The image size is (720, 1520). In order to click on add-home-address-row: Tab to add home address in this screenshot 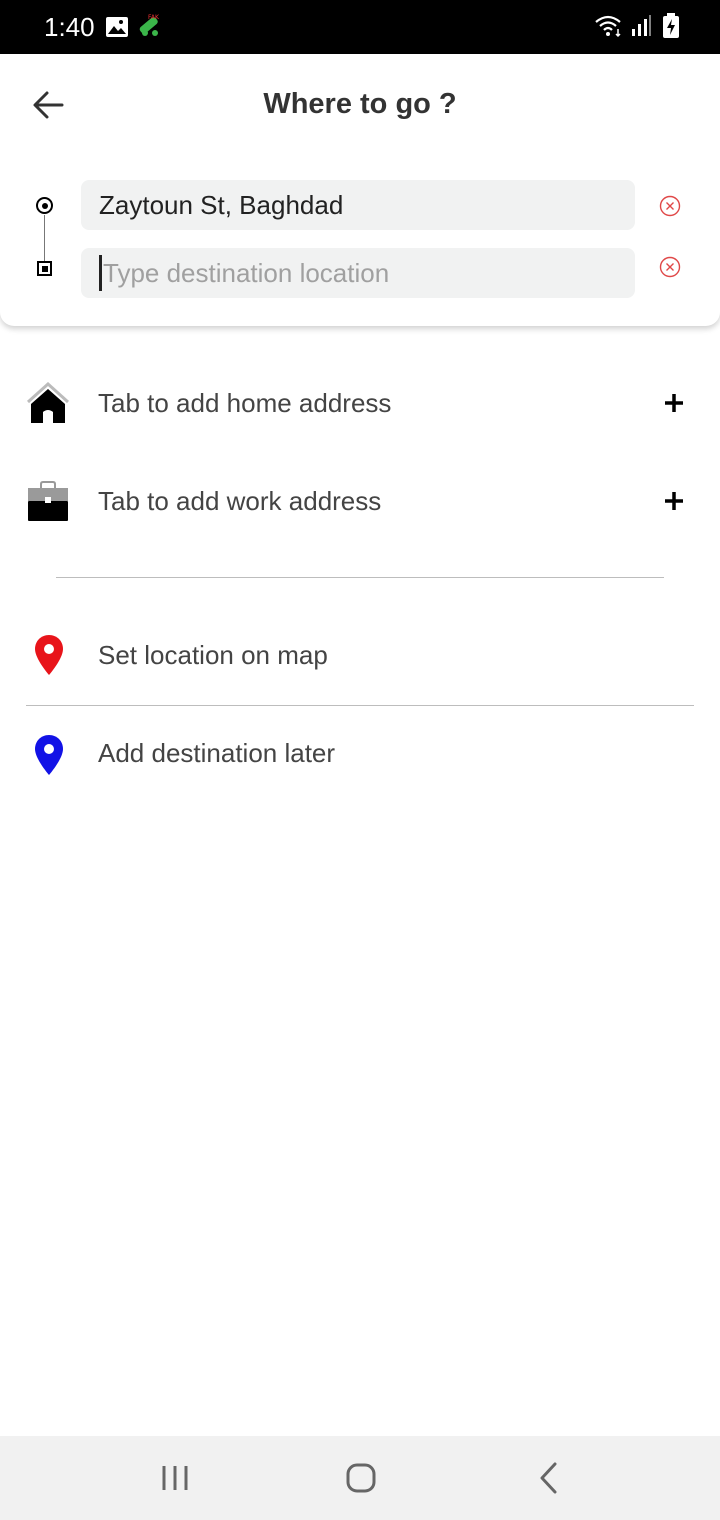, I will do `click(360, 403)`.